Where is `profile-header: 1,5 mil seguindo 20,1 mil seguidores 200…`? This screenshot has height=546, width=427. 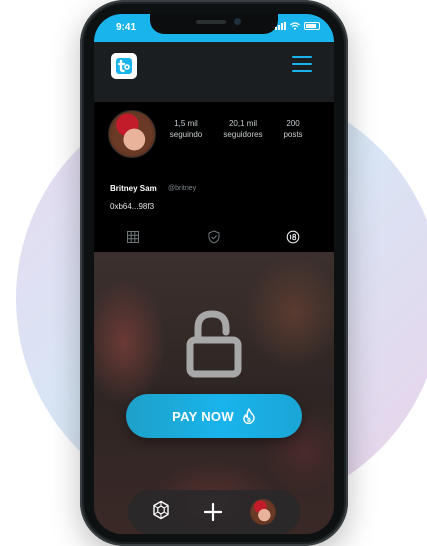 profile-header: 1,5 mil seguindo 20,1 mil seguidores 200… is located at coordinates (214, 162).